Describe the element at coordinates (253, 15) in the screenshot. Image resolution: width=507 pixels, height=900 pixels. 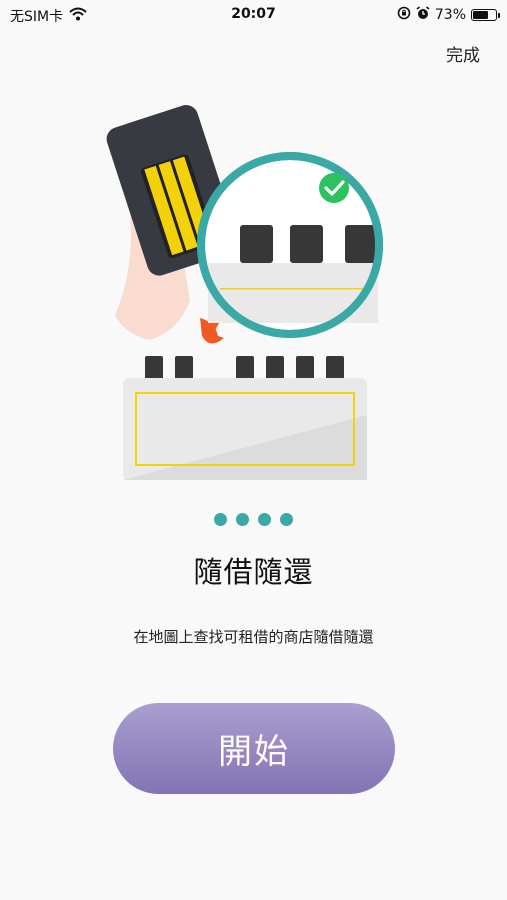
I see `status-bar: 无SIM卡 20:07 73%` at that location.